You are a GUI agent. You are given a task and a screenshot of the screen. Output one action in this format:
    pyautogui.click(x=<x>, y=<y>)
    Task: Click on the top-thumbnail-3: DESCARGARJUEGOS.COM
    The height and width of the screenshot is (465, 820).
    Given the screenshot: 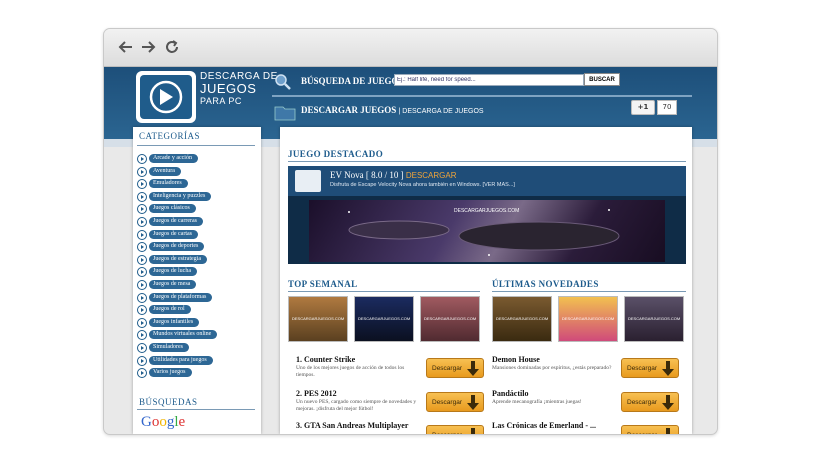 What is the action you would take?
    pyautogui.click(x=450, y=319)
    